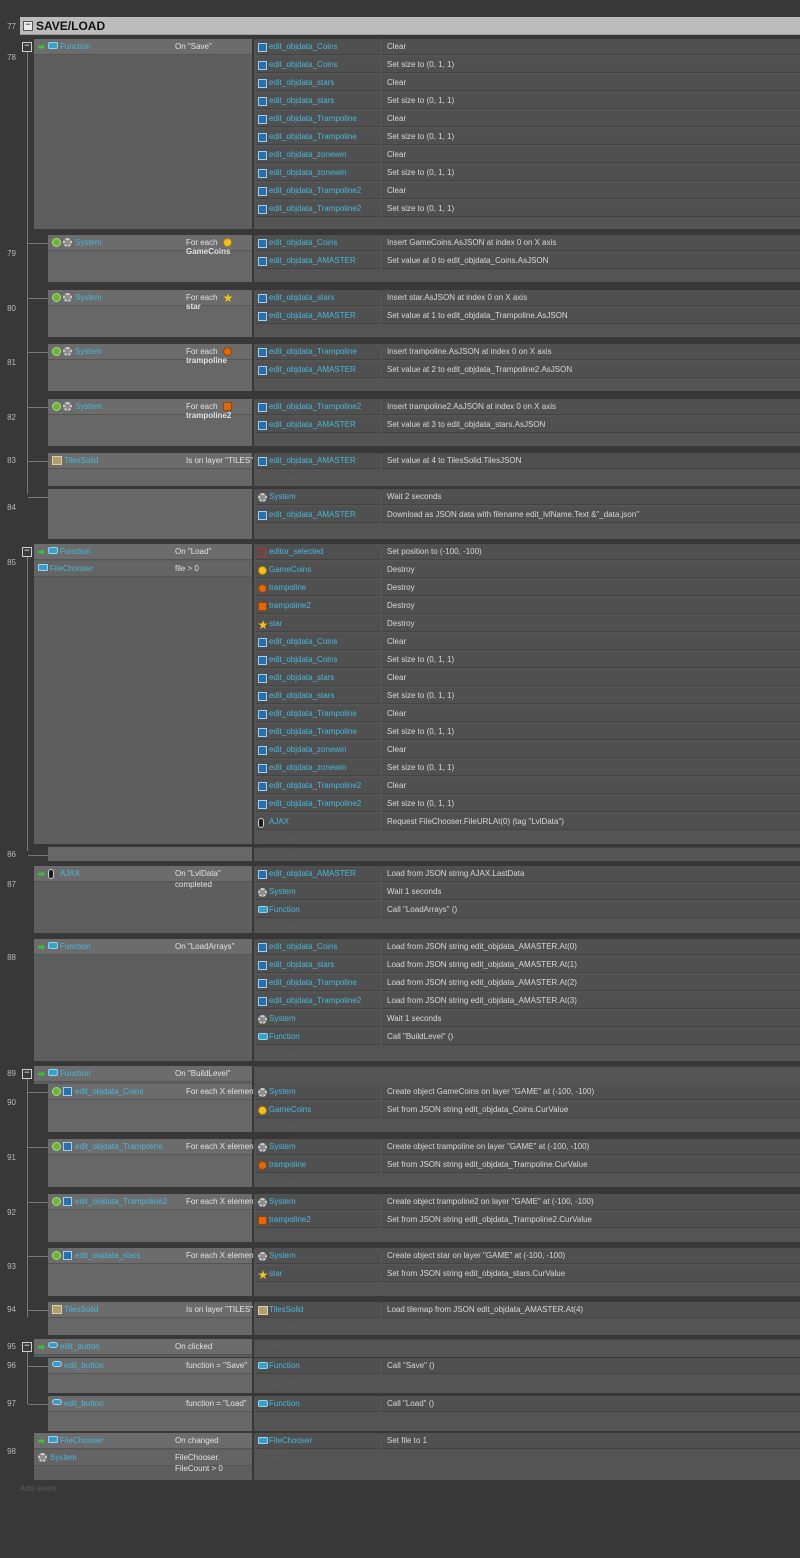 This screenshot has height=1558, width=800. Describe the element at coordinates (591, 1366) in the screenshot. I see `action-text-cell: Call "Save" ()` at that location.